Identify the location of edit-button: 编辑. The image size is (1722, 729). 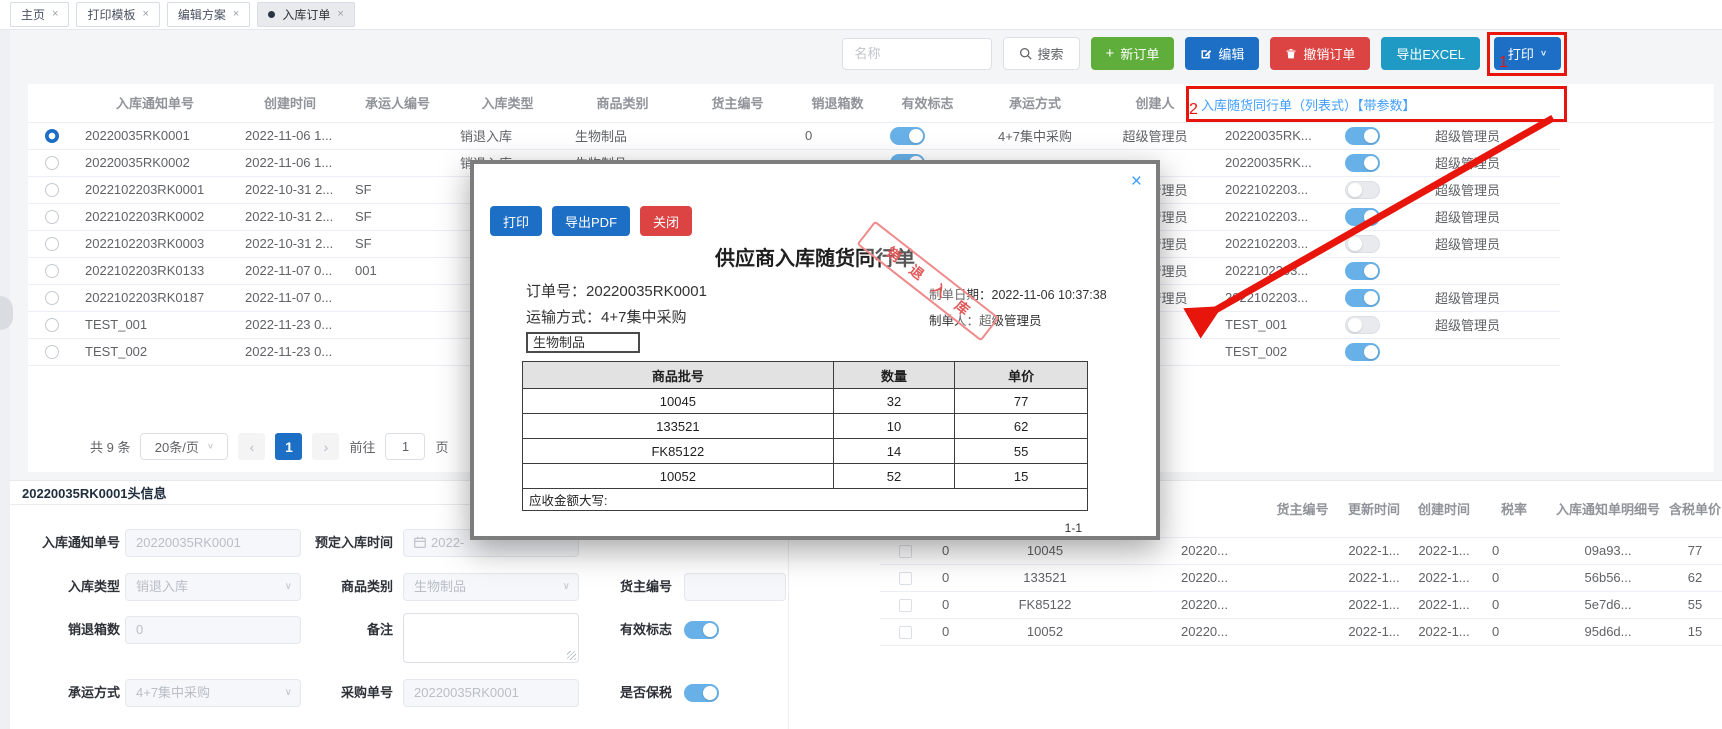
(1222, 53).